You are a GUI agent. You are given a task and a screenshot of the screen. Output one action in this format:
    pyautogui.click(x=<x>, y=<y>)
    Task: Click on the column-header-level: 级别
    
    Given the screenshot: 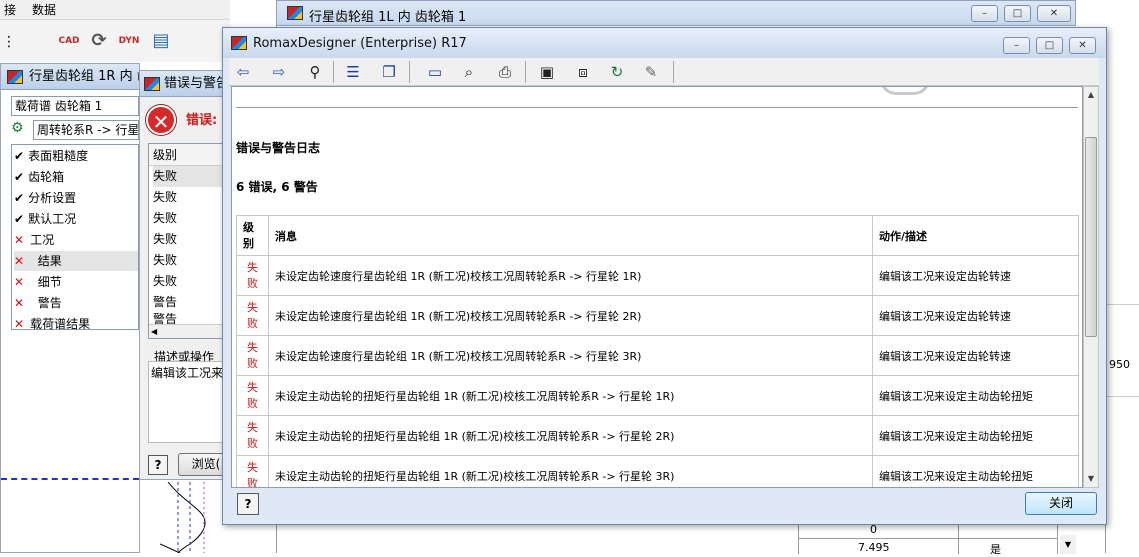 What is the action you would take?
    pyautogui.click(x=252, y=235)
    